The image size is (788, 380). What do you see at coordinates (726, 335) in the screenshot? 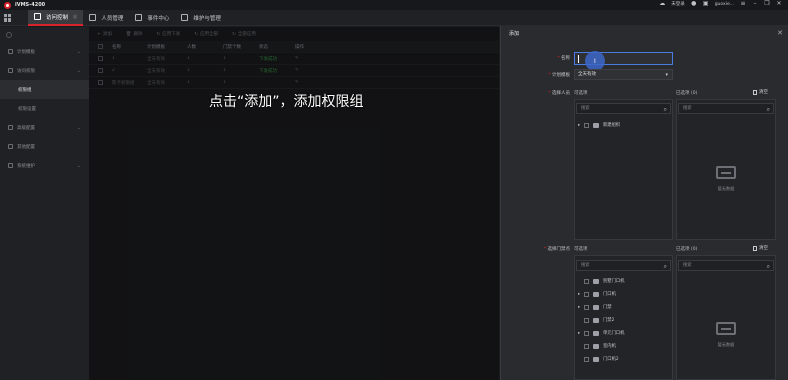
I see `door-empty-state: 暂无数据` at bounding box center [726, 335].